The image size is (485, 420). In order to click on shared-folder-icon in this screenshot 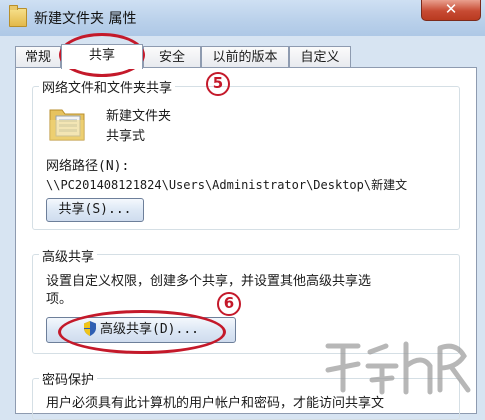, I will do `click(67, 125)`.